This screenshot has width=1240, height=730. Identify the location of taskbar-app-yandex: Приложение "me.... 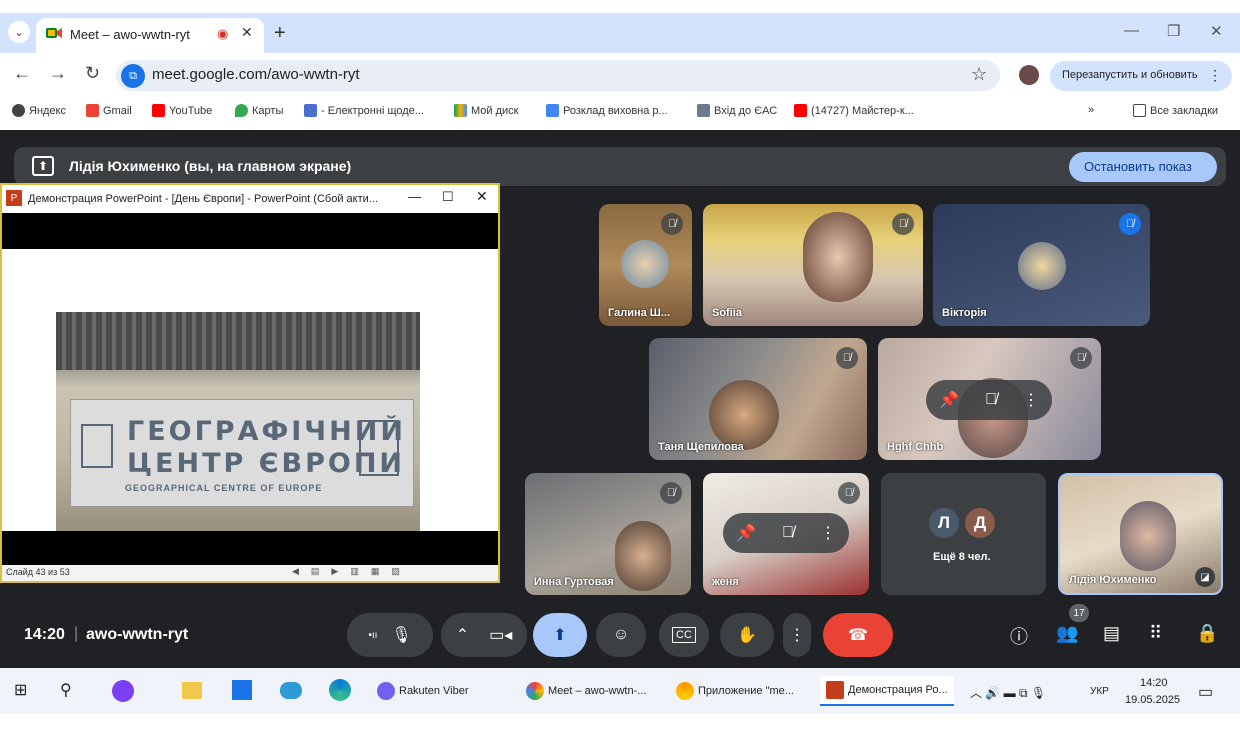
(735, 691).